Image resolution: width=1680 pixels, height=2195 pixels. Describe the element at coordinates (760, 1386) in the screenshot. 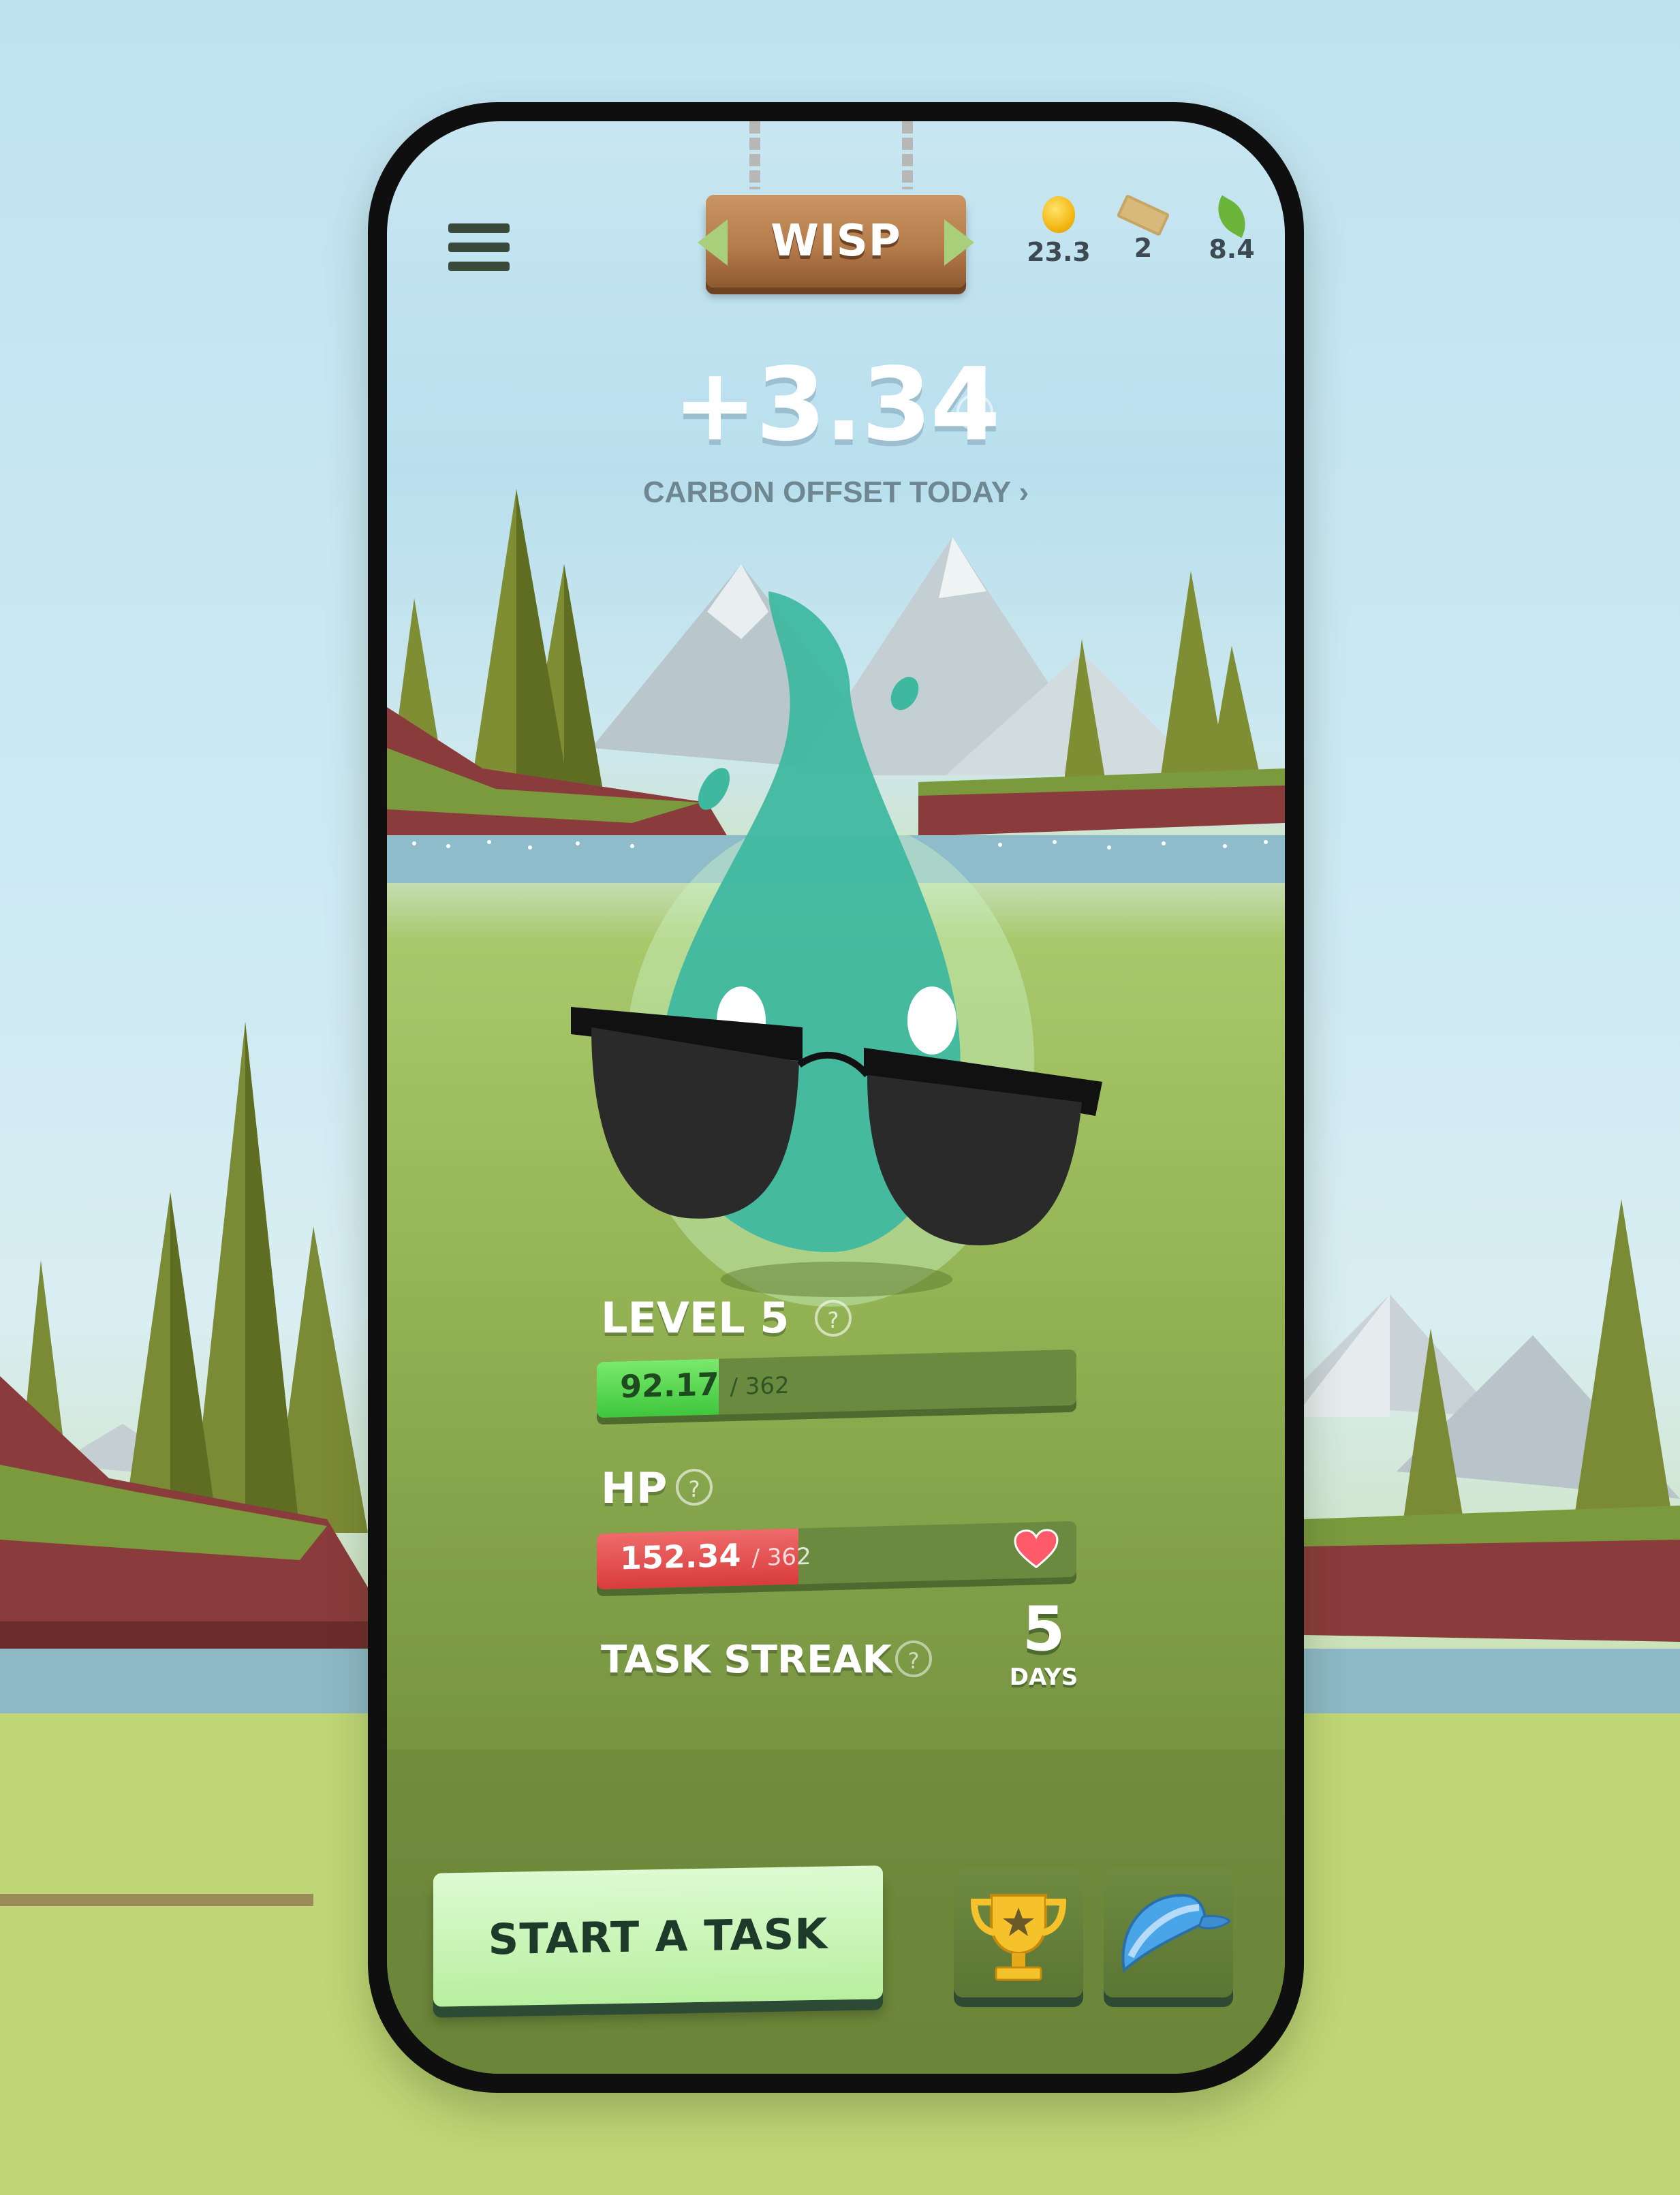

I see `level-max-value: / 362` at that location.